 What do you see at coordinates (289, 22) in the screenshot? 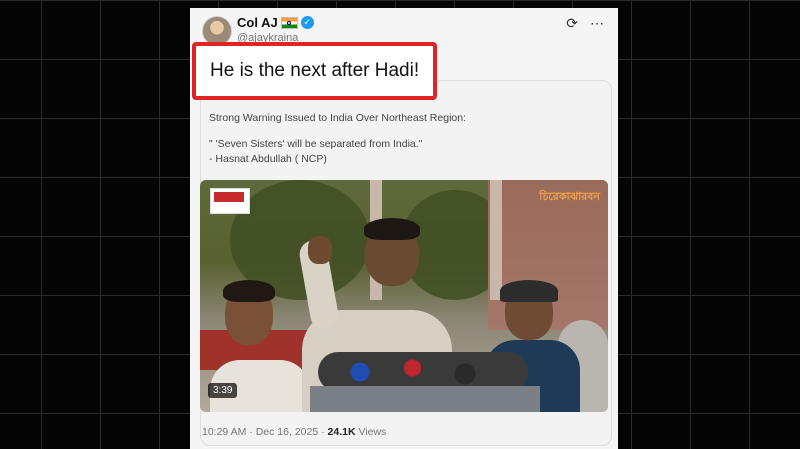
I see `india-flag-icon` at bounding box center [289, 22].